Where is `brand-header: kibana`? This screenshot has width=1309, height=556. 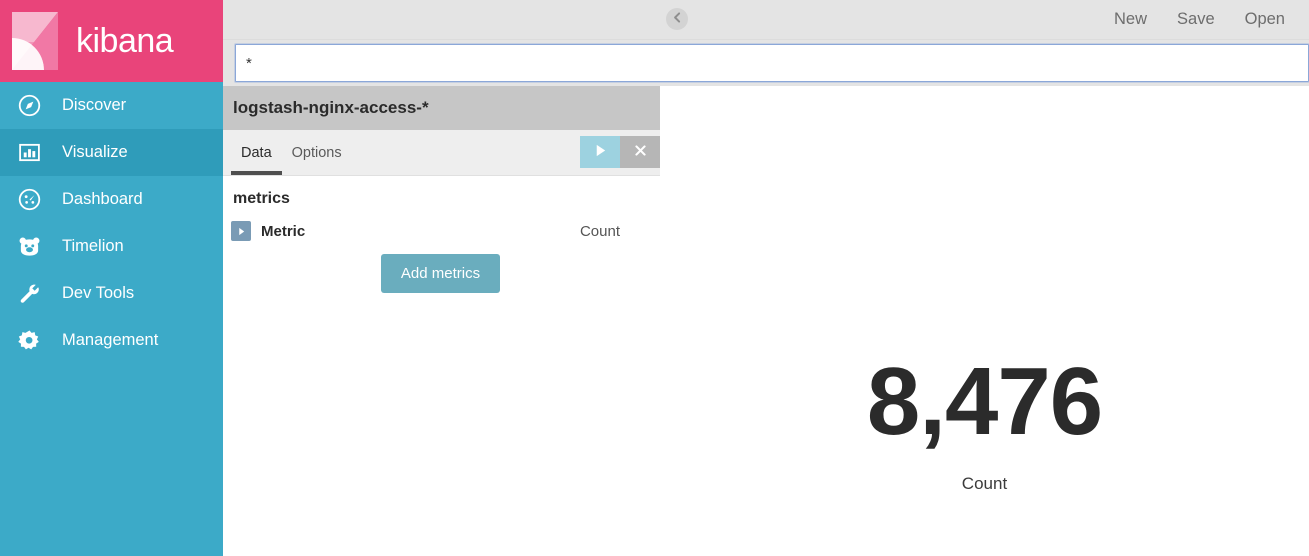
brand-header: kibana is located at coordinates (111, 41).